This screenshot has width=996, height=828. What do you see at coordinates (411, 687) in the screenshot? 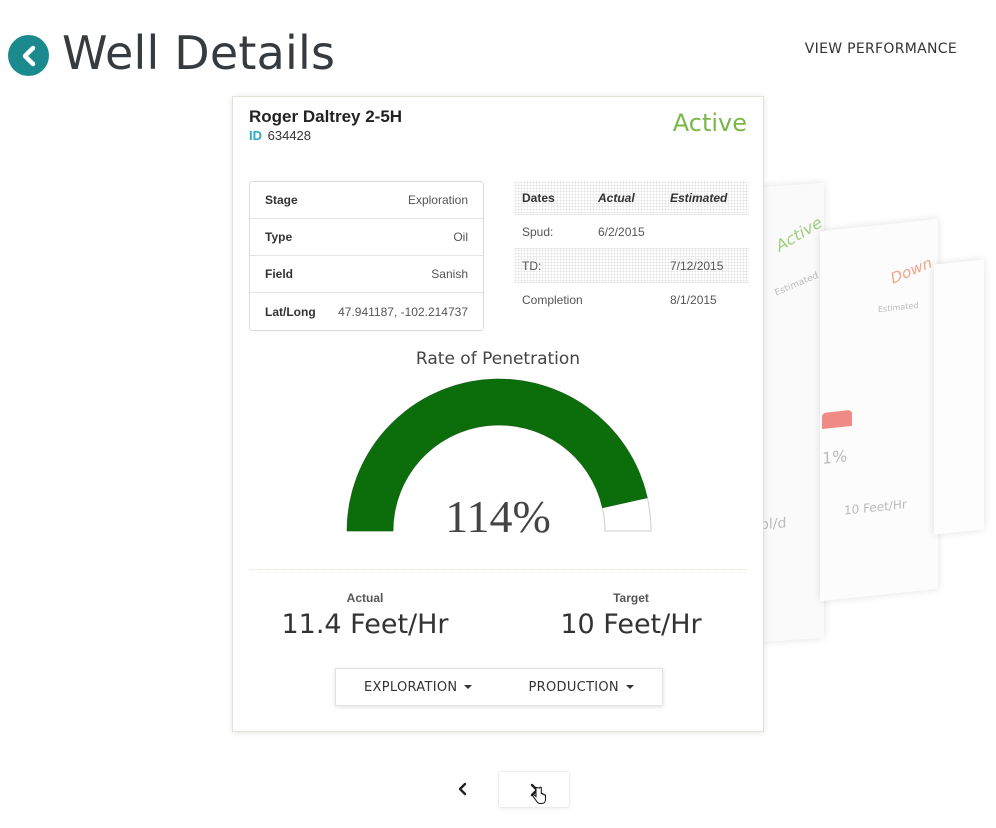
I see `exploration-dropdown-label: EXPLORATION` at bounding box center [411, 687].